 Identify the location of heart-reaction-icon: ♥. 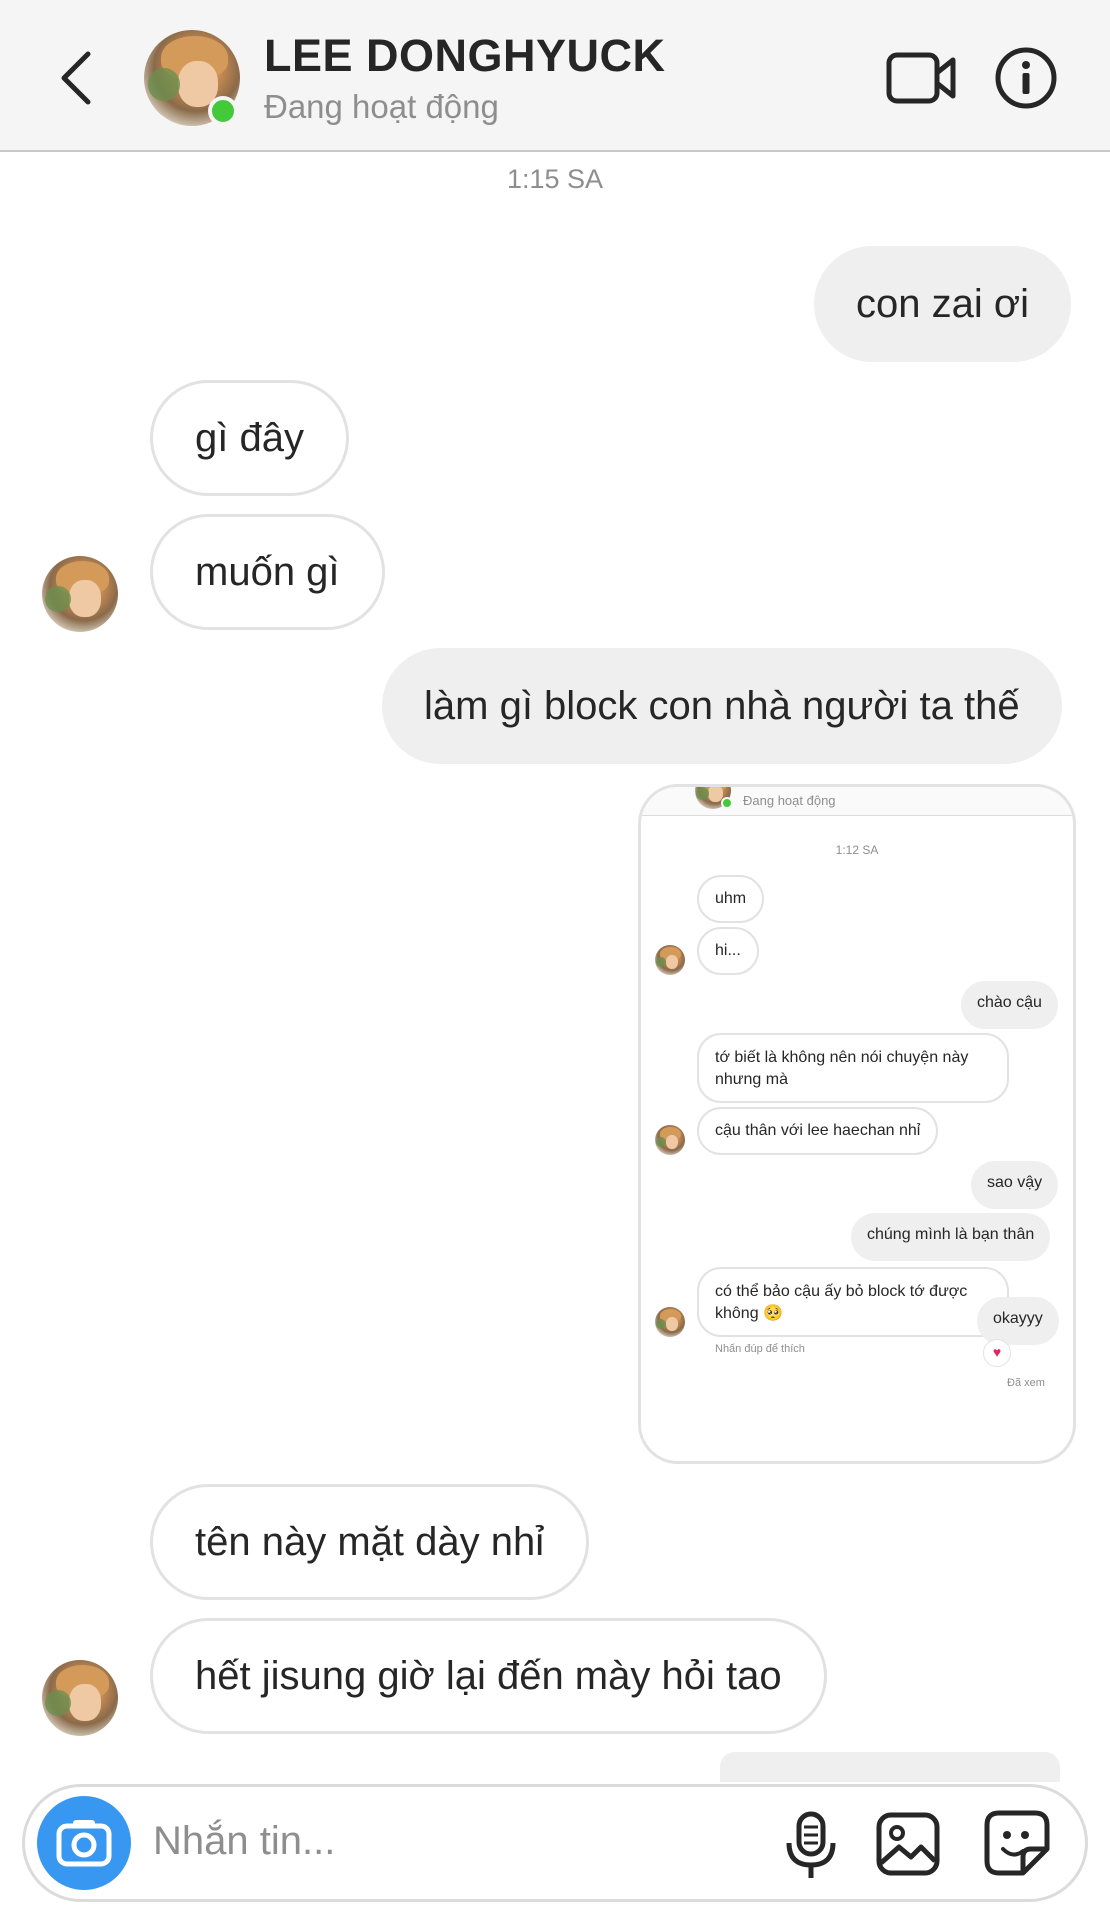
(997, 1353).